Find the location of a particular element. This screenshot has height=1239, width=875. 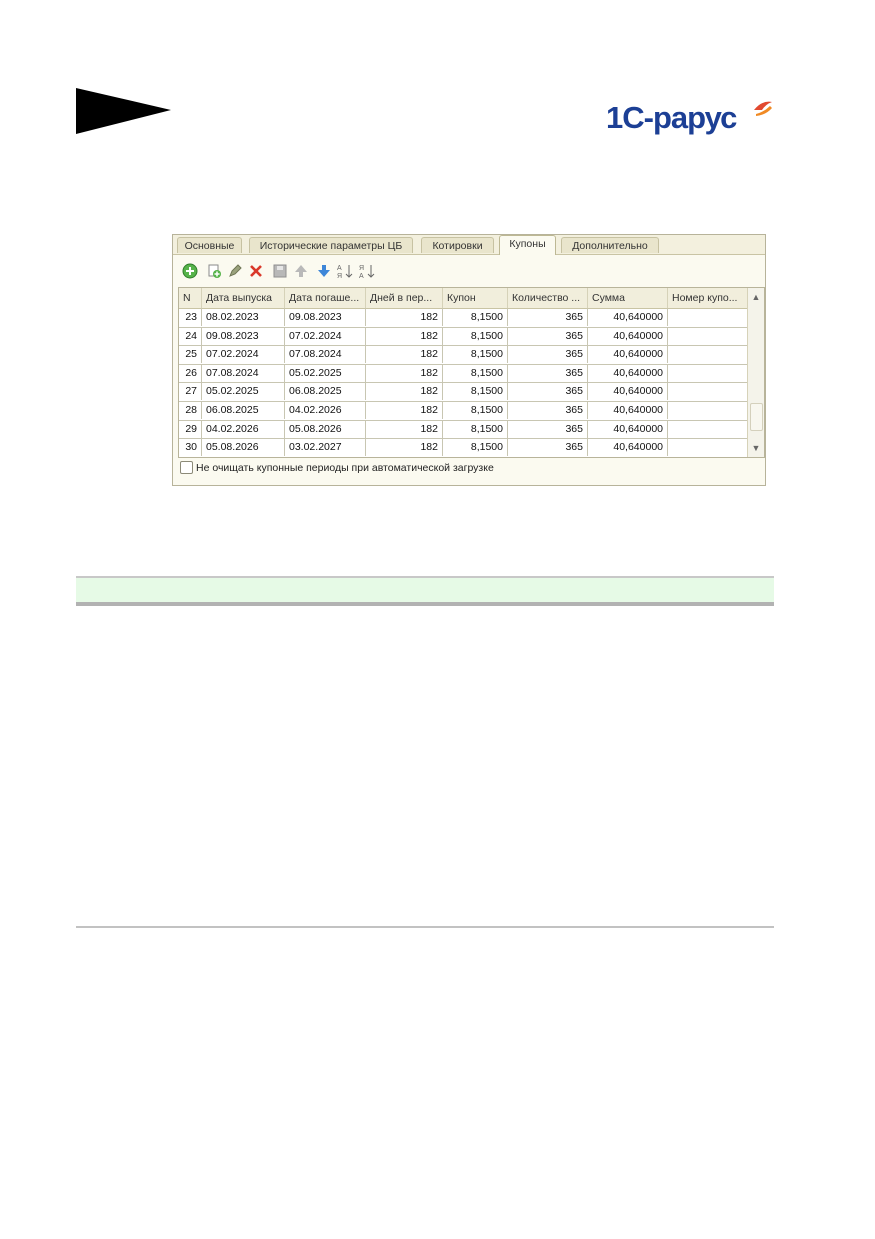

cell-n: 30 is located at coordinates (190, 447).